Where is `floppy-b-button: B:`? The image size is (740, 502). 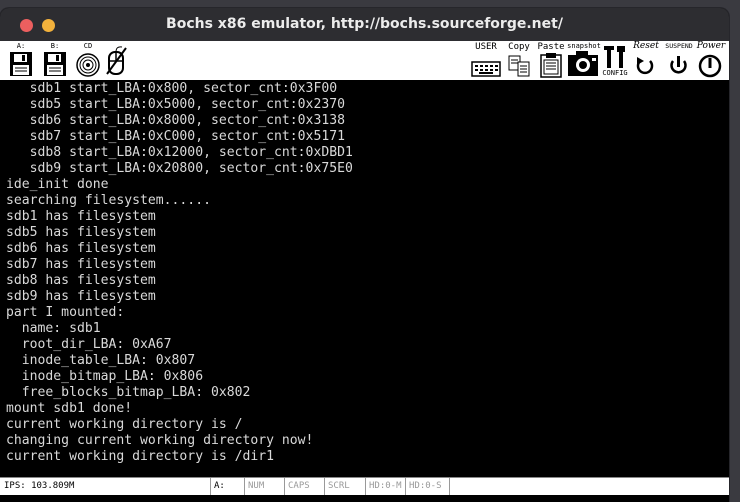 floppy-b-button: B: is located at coordinates (55, 60).